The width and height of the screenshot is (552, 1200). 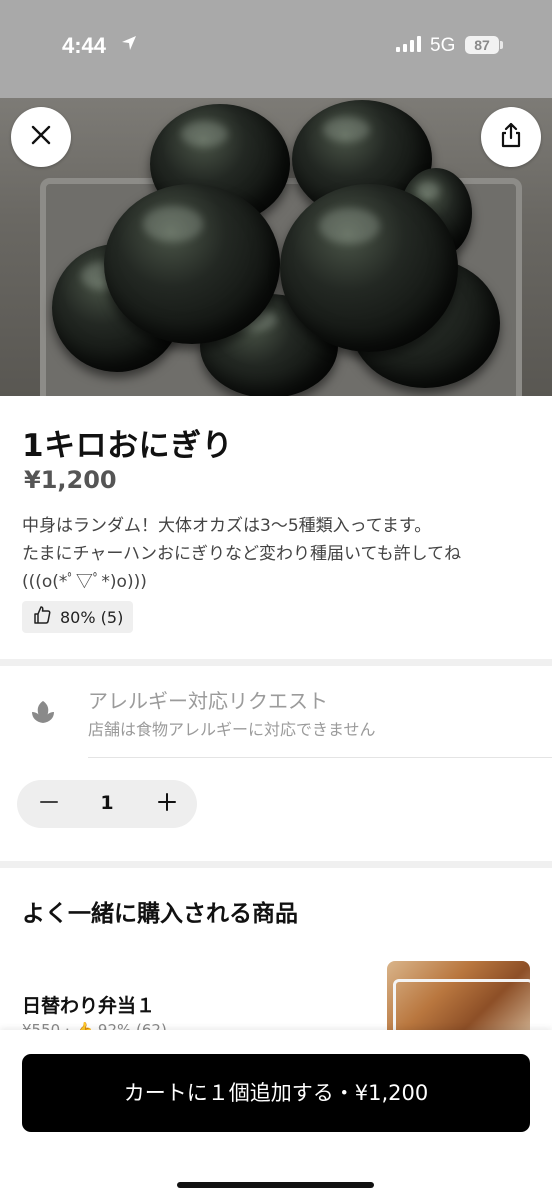 I want to click on frequently-bought-title: よく一緒に購入される商品, so click(x=160, y=914).